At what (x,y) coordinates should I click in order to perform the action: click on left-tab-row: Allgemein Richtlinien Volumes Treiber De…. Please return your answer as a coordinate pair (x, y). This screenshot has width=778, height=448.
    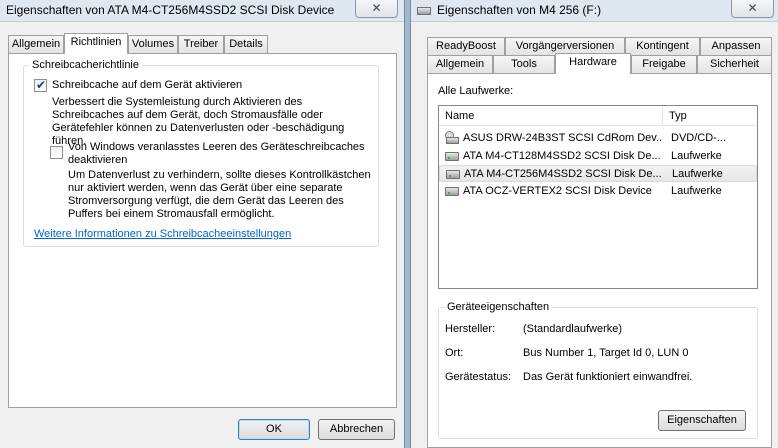
    Looking at the image, I should click on (203, 43).